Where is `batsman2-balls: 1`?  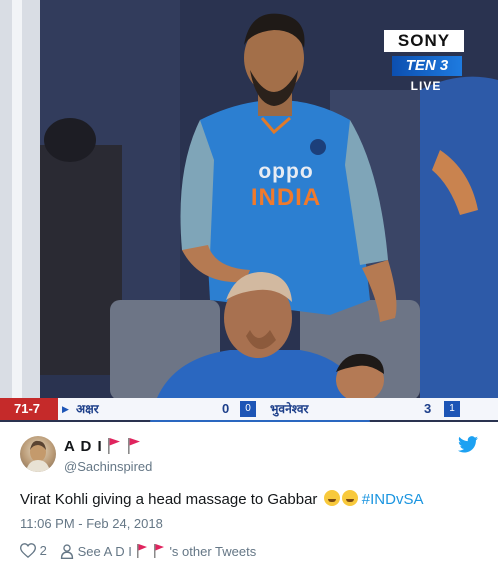 batsman2-balls: 1 is located at coordinates (452, 409).